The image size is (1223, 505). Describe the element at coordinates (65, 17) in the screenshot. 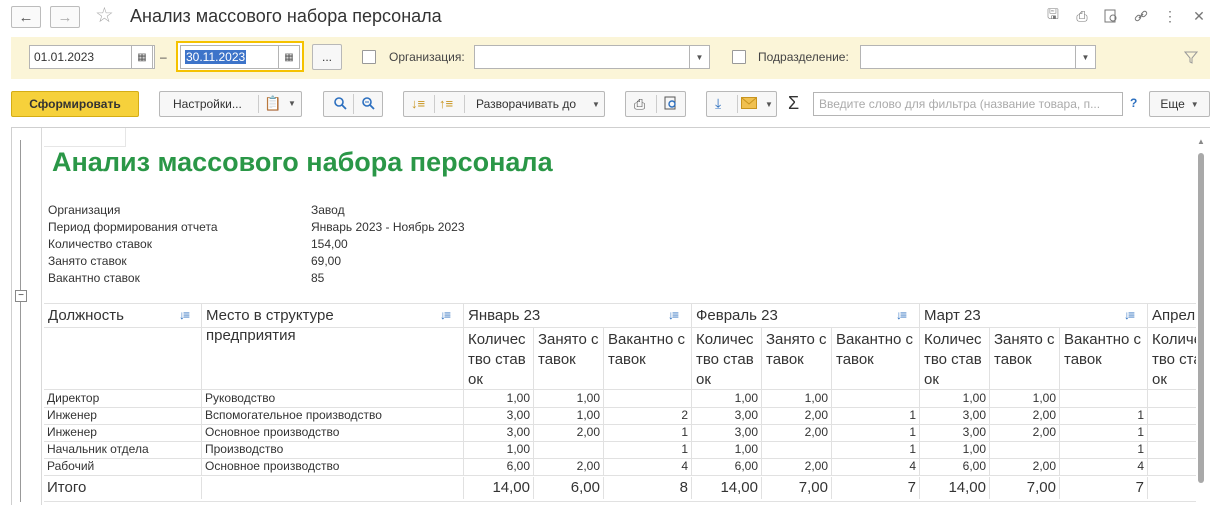

I see `forward-button: →` at that location.